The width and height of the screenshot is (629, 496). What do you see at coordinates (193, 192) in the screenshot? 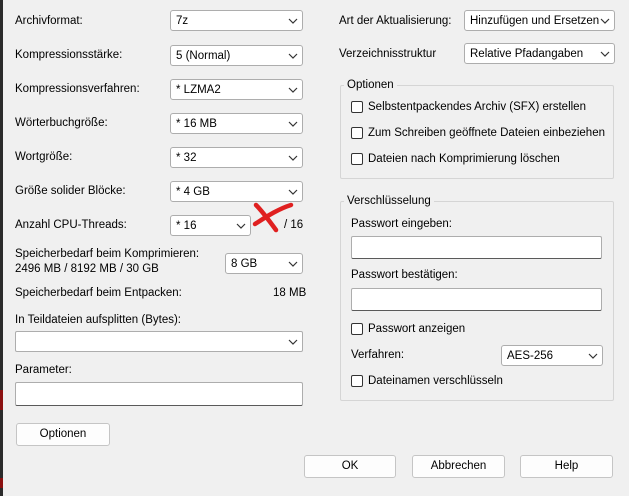
I see `solid-block-size-value: * 4 GB` at bounding box center [193, 192].